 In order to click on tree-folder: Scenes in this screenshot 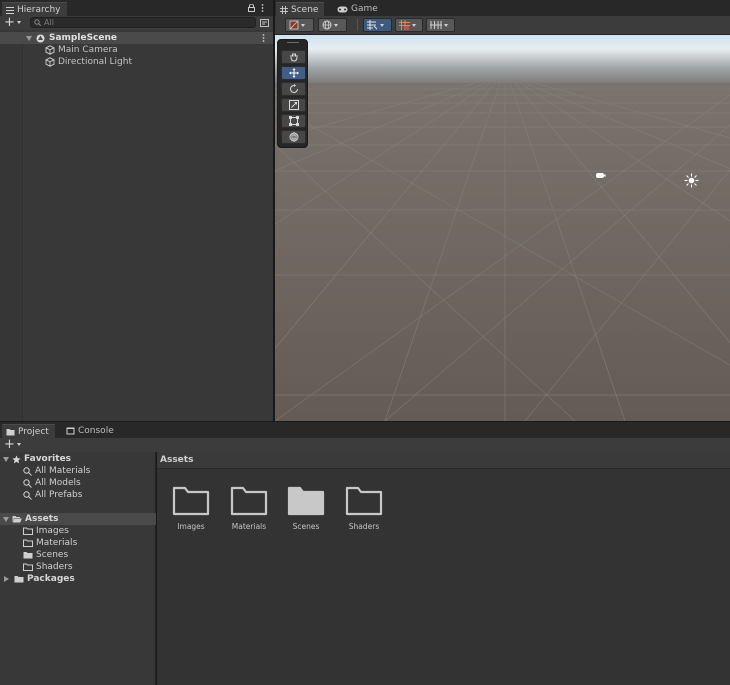, I will do `click(45, 555)`.